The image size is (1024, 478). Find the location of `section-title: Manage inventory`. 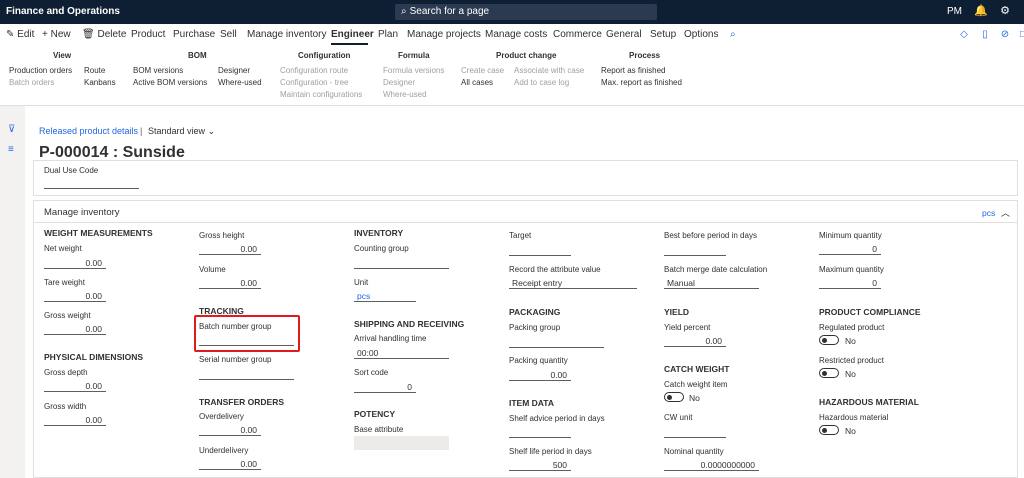

section-title: Manage inventory is located at coordinates (82, 212).